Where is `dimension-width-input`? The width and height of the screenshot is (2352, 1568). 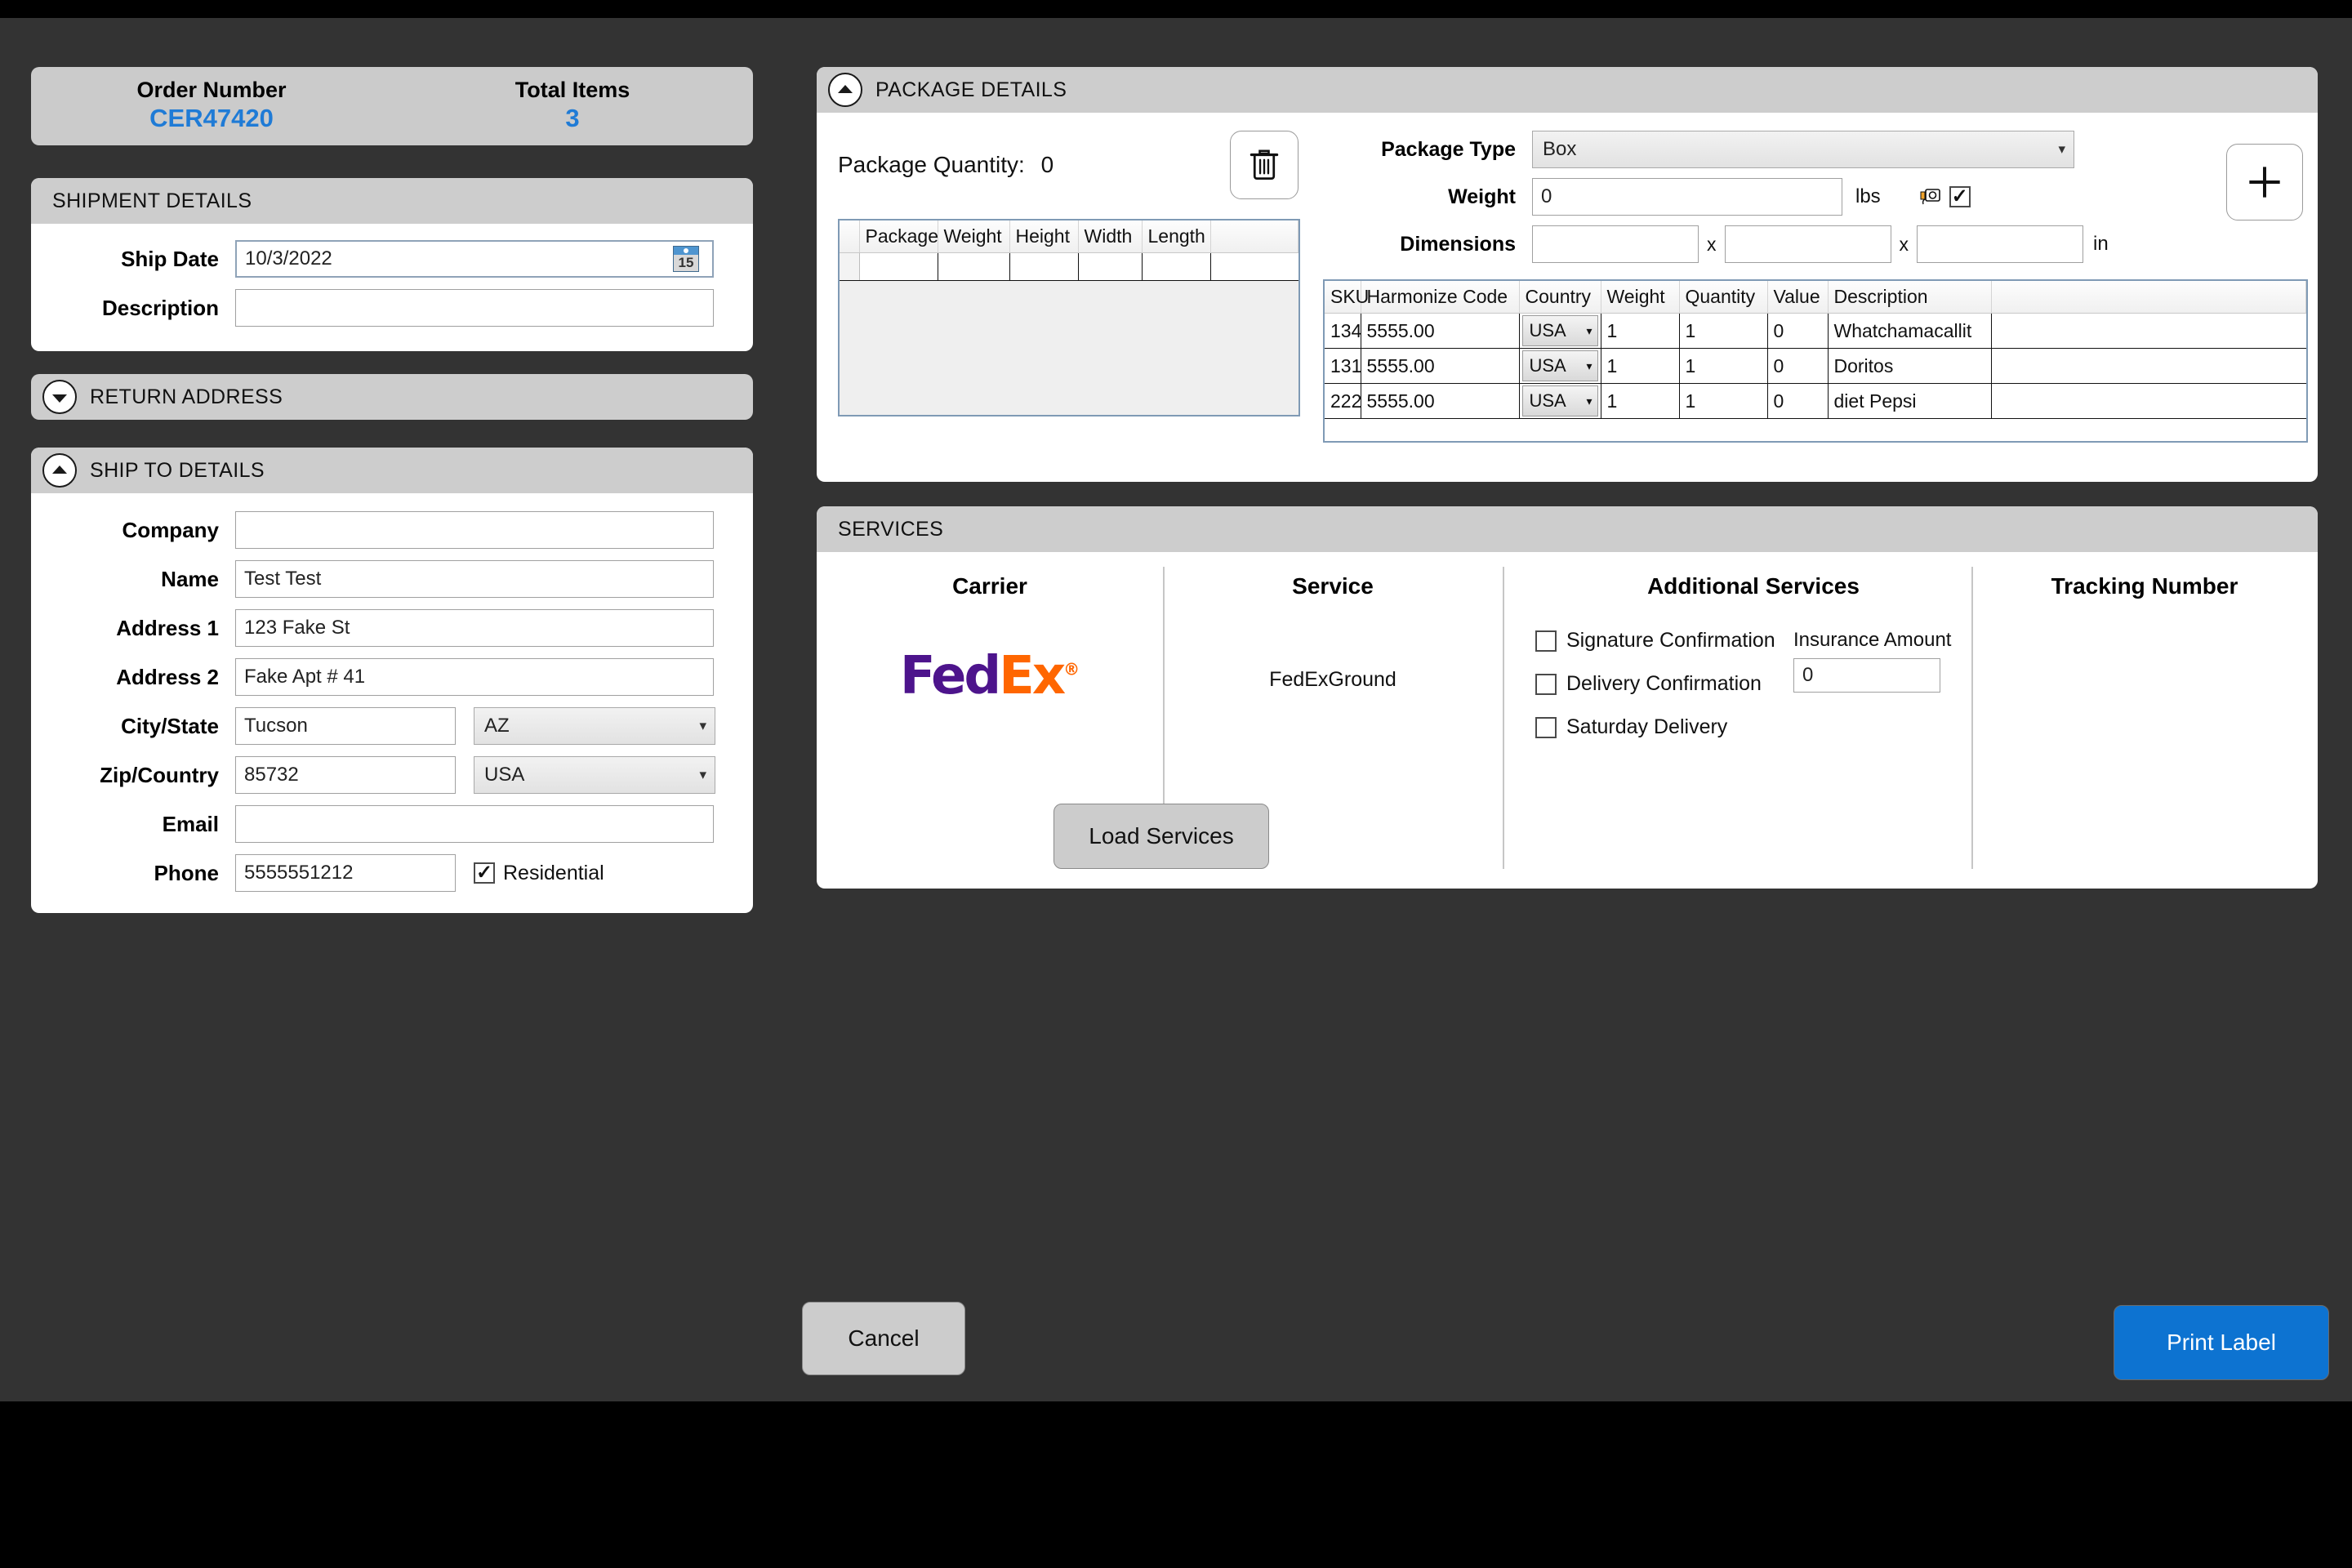
dimension-width-input is located at coordinates (1807, 244).